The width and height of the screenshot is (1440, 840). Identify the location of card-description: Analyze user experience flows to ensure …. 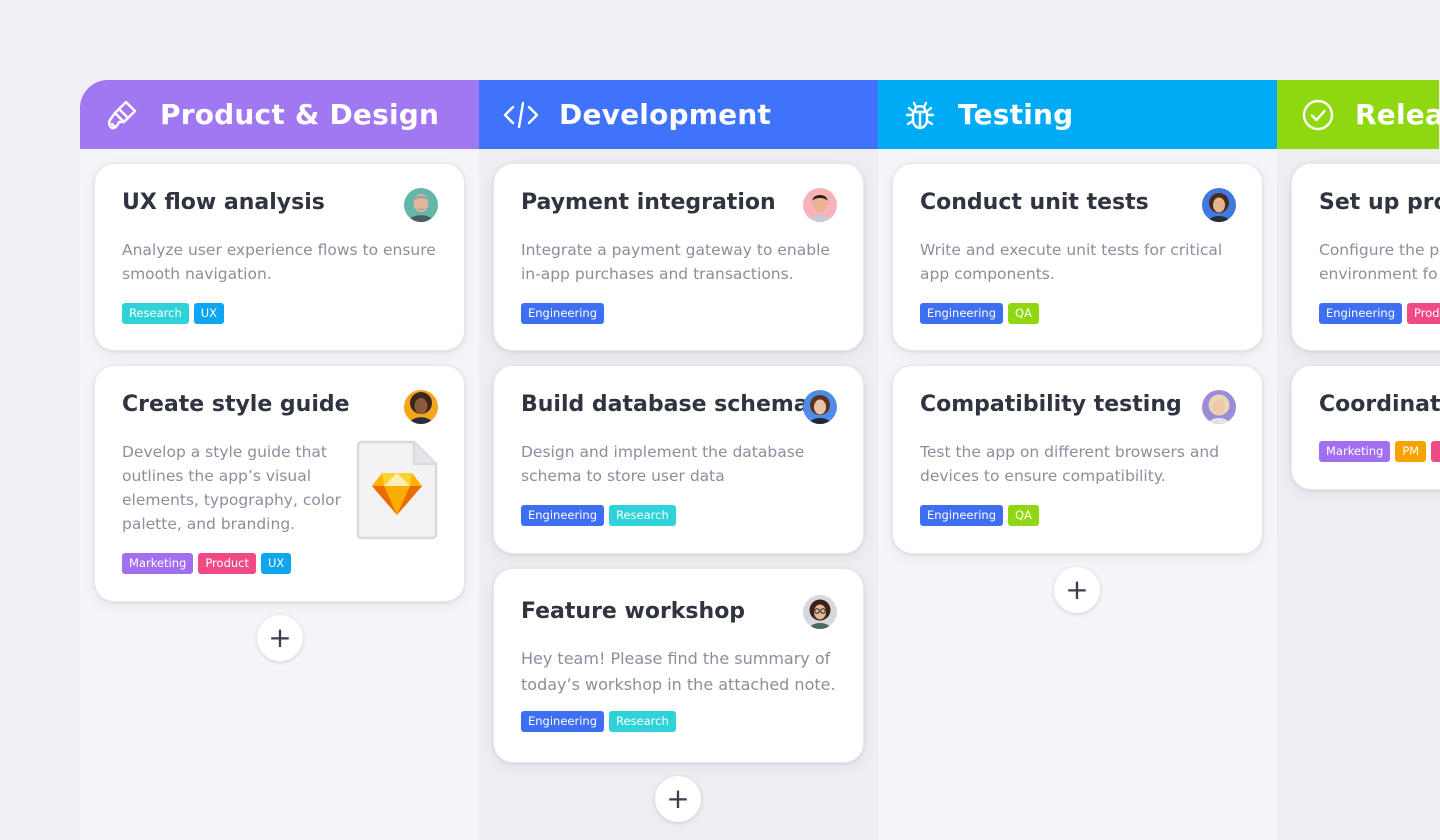
(279, 262).